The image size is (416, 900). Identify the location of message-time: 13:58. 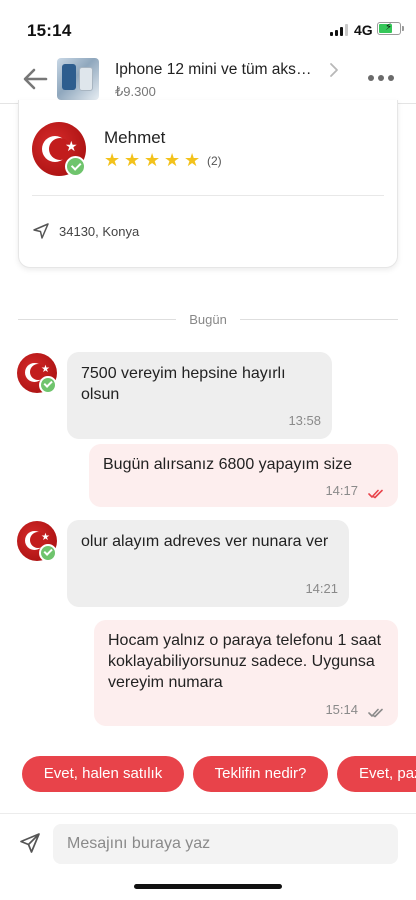
(304, 420).